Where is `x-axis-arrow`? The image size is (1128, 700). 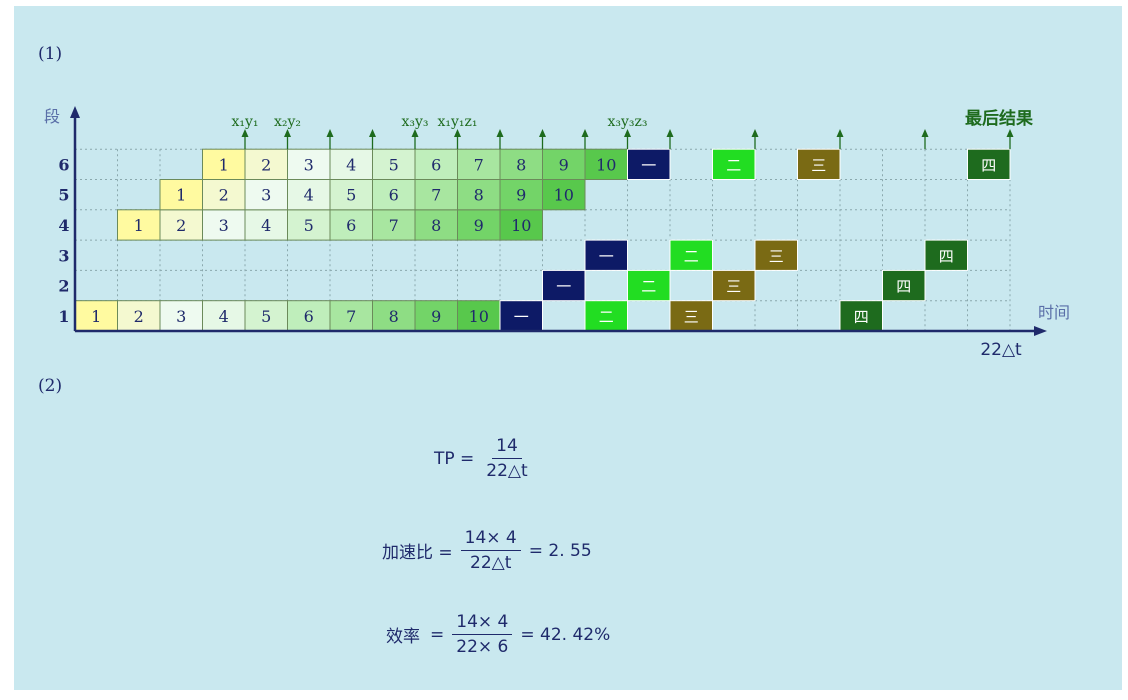
x-axis-arrow is located at coordinates (1040, 331).